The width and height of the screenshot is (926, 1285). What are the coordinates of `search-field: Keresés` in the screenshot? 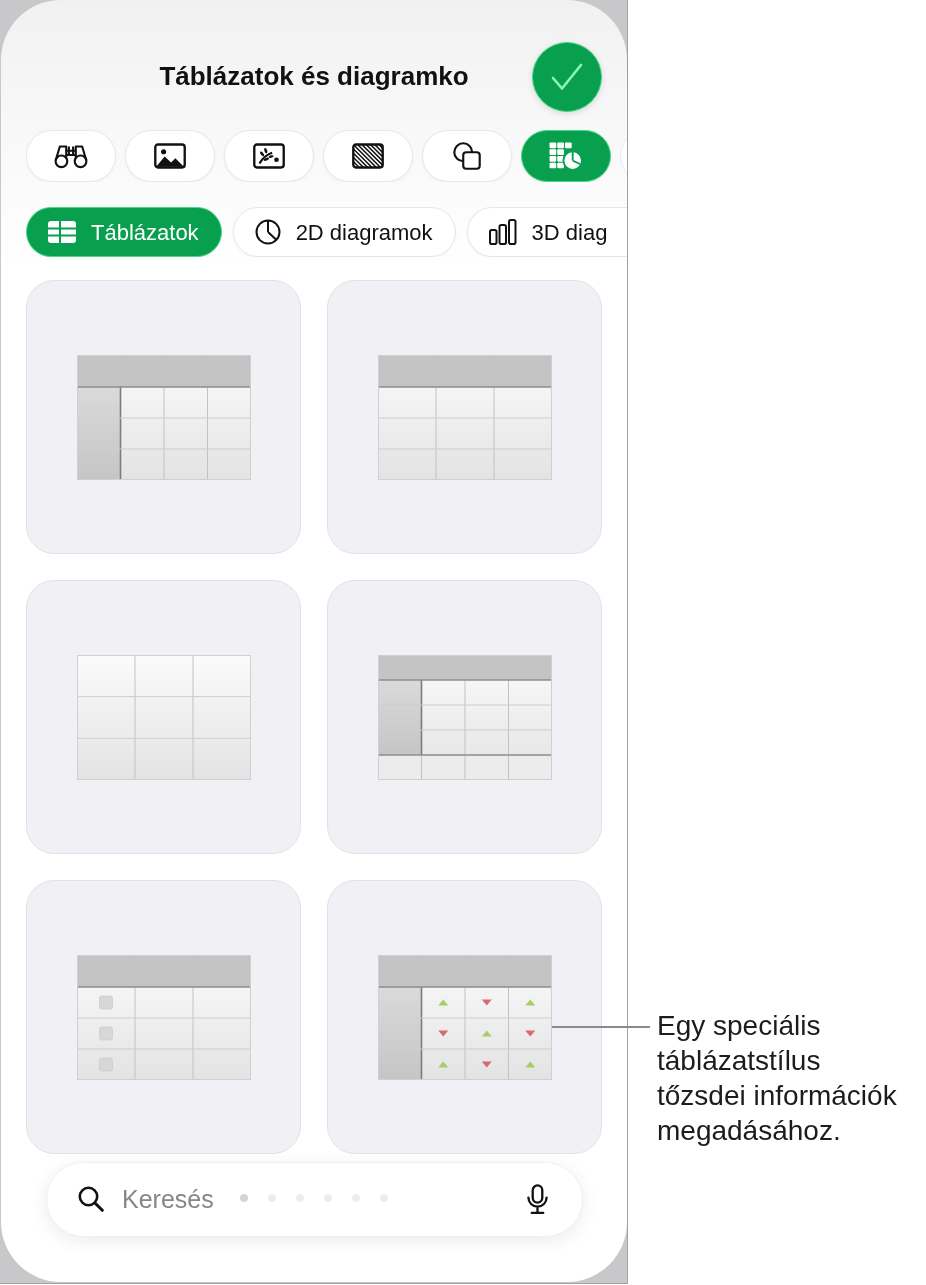 It's located at (314, 1199).